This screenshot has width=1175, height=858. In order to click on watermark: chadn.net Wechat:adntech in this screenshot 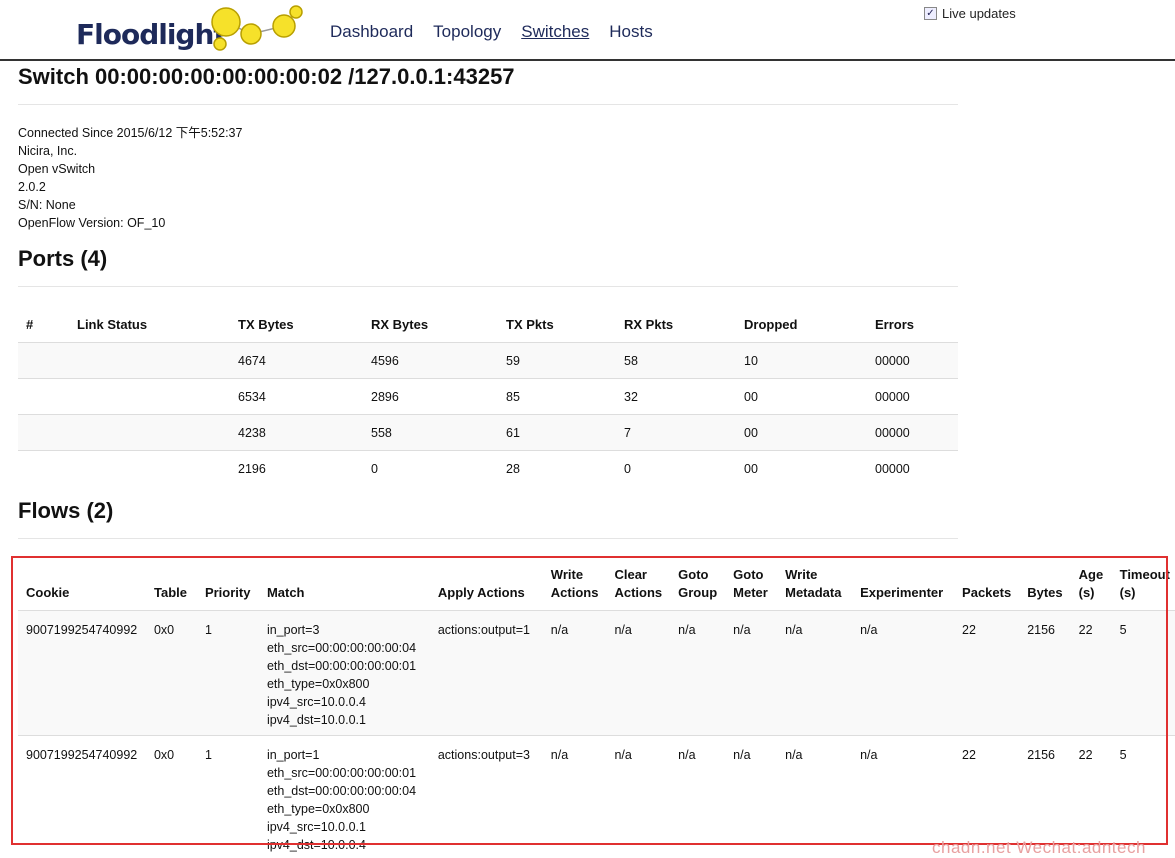, I will do `click(1039, 847)`.